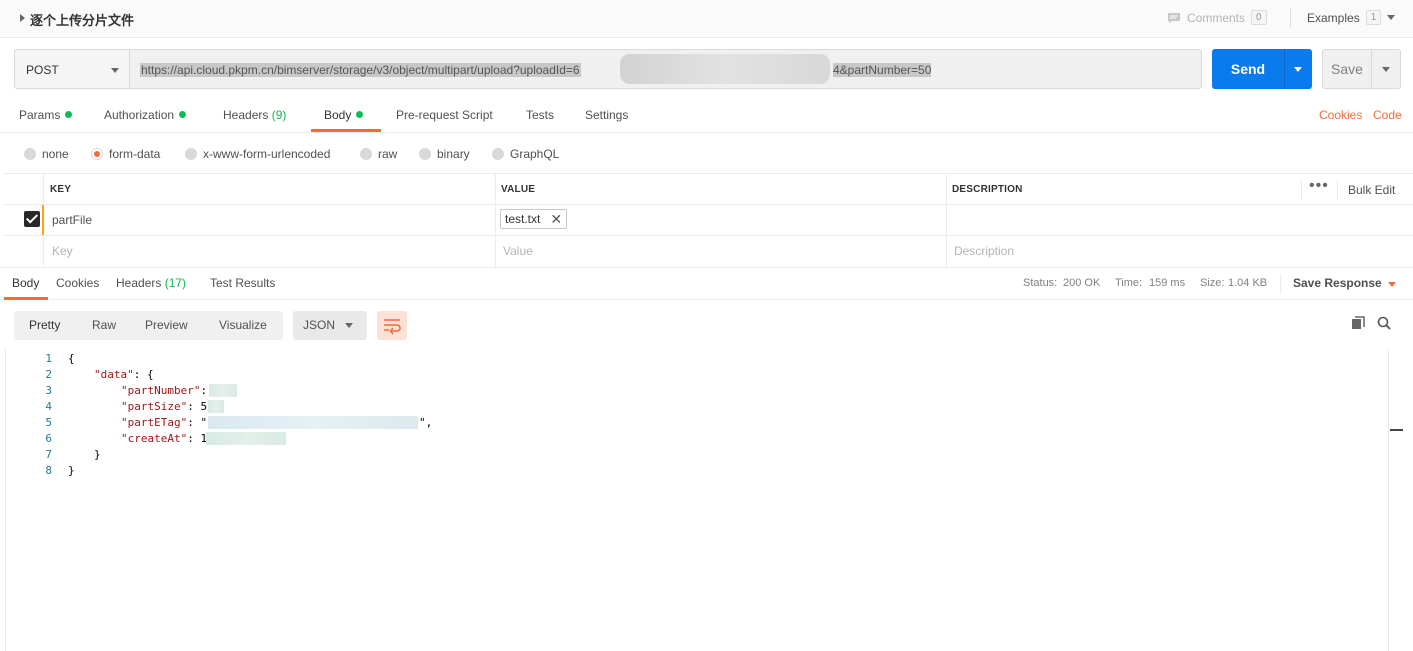  Describe the element at coordinates (1351, 17) in the screenshot. I see `examples-button: Examples 1` at that location.